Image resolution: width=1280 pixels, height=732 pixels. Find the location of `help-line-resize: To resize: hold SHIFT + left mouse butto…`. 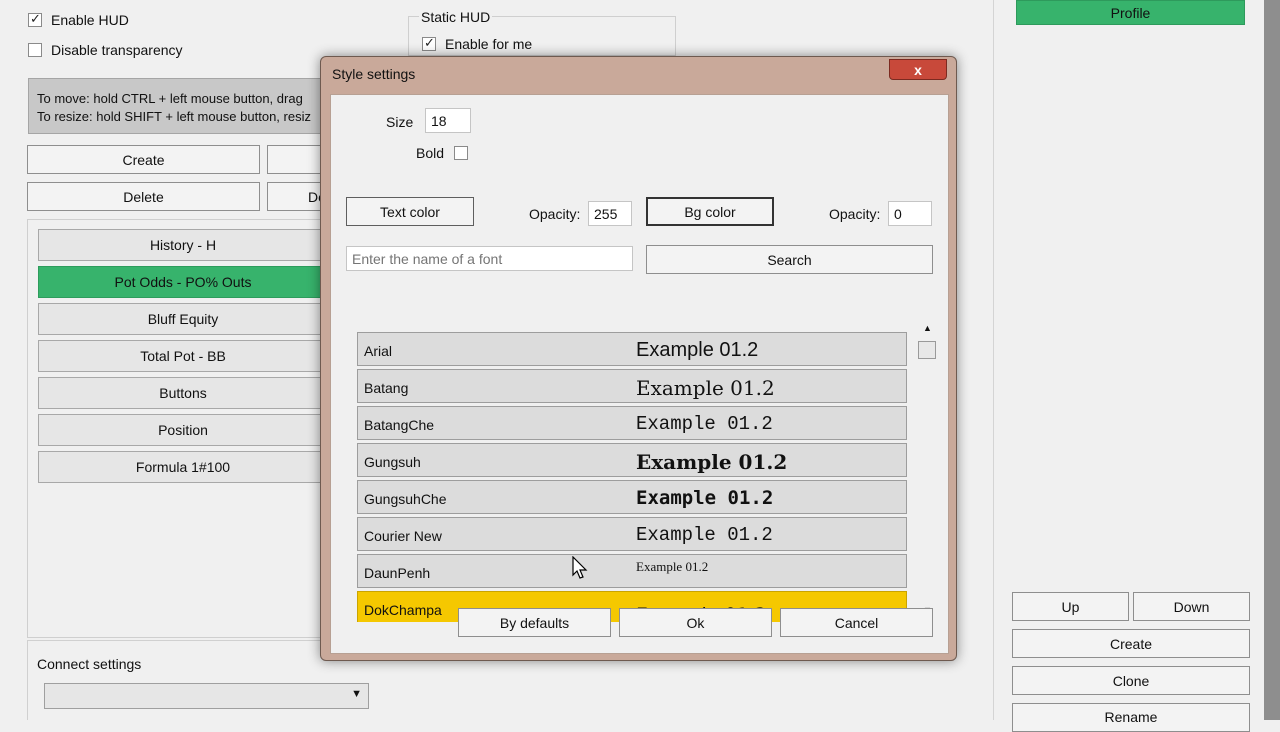

help-line-resize: To resize: hold SHIFT + left mouse butto… is located at coordinates (174, 116).